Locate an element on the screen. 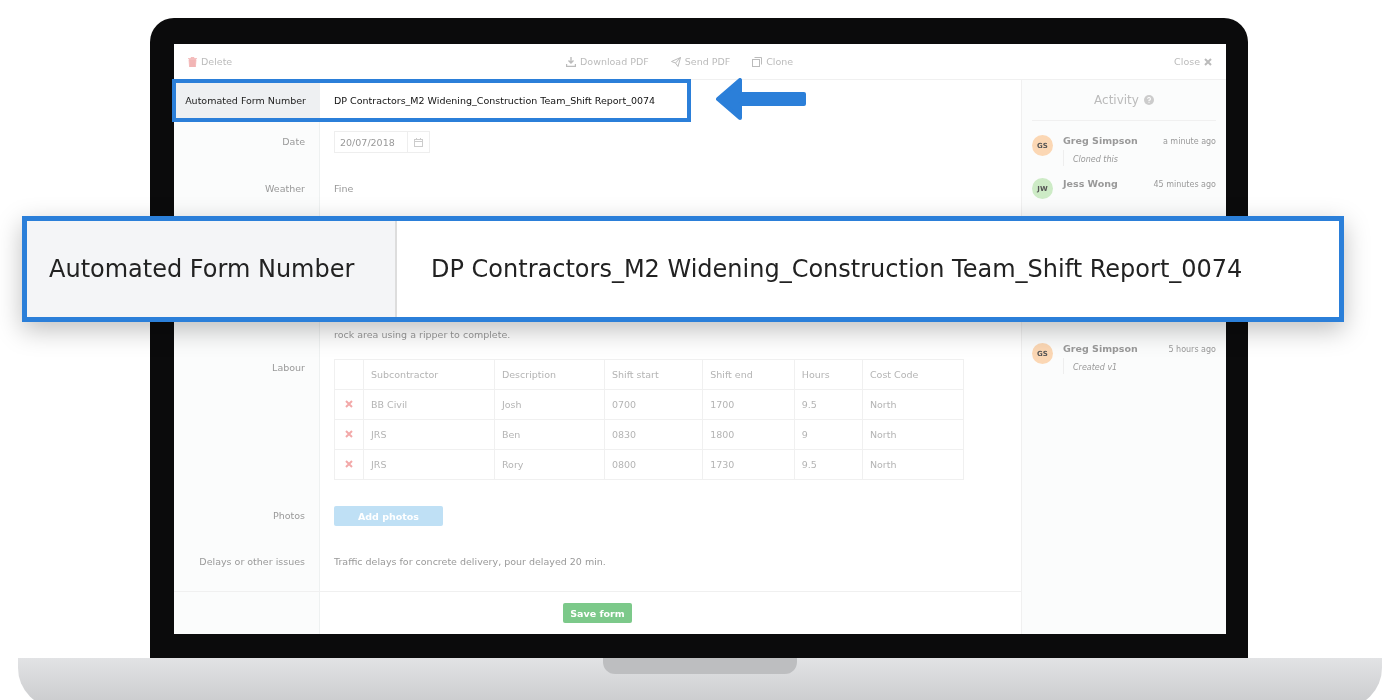 The height and width of the screenshot is (700, 1400). field-label: Photos is located at coordinates (288, 515).